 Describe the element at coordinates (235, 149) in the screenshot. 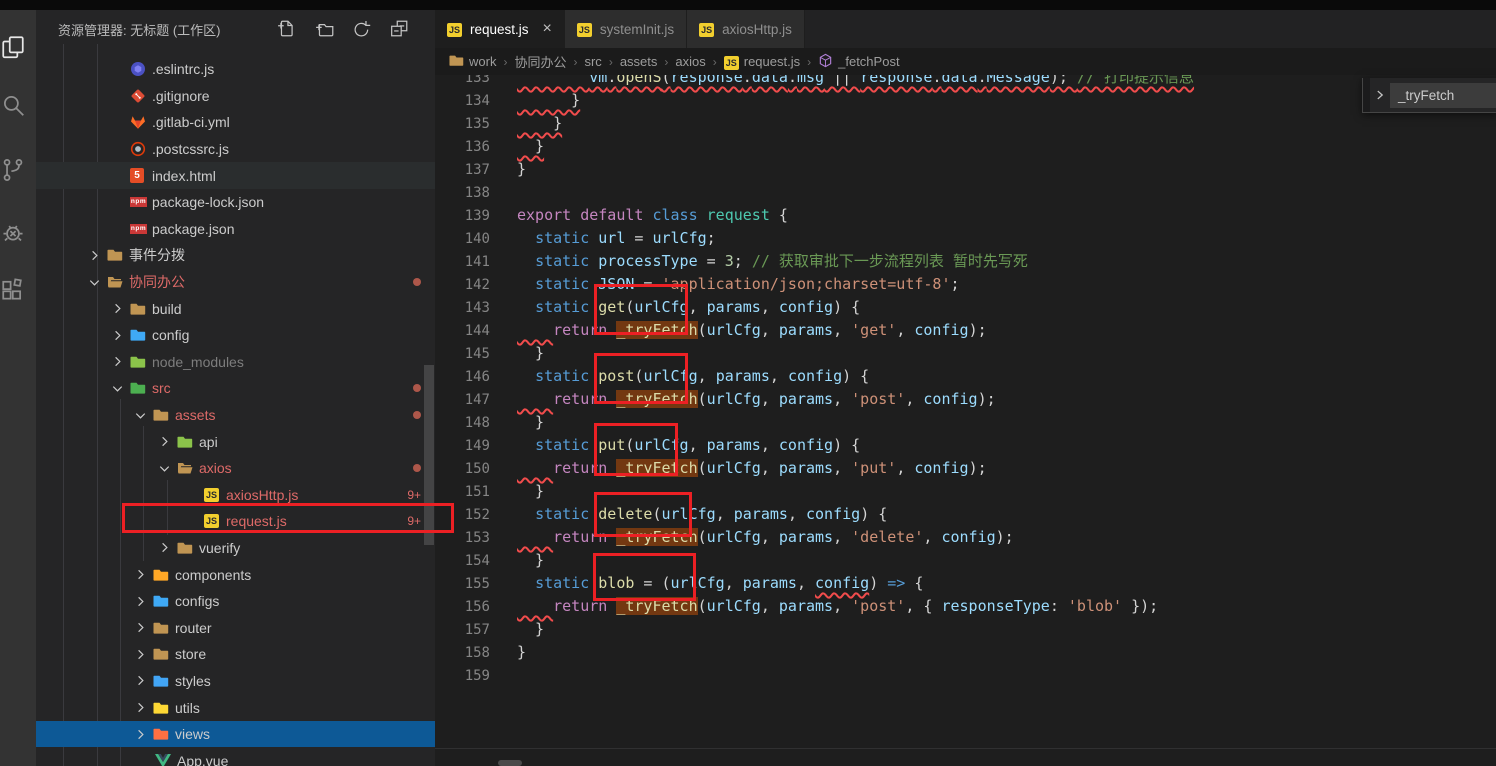

I see `tree-item-.postcssrc.js: .postcssrc.js` at that location.